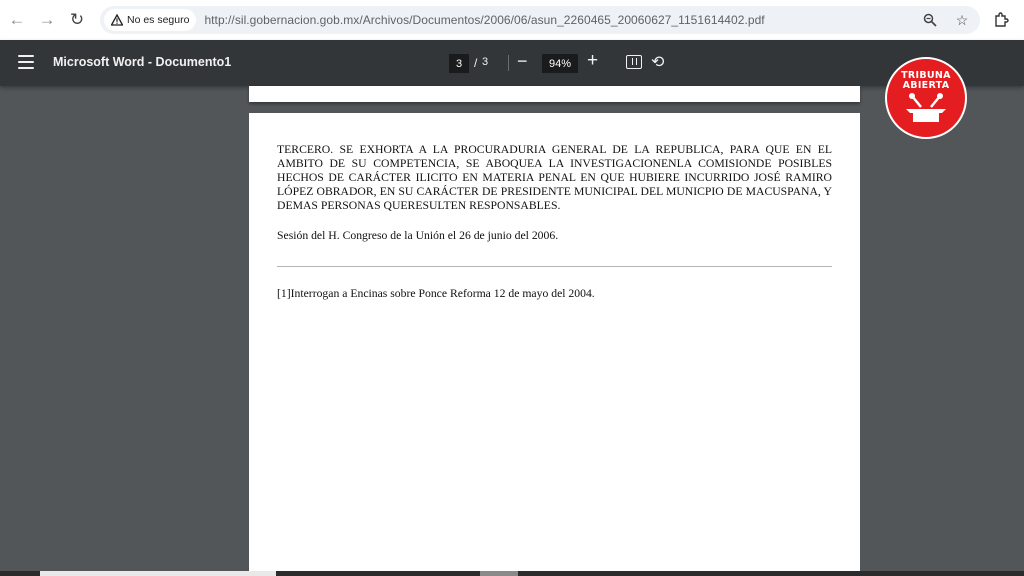 This screenshot has height=576, width=1024. Describe the element at coordinates (522, 61) in the screenshot. I see `zoom-out-button: −` at that location.